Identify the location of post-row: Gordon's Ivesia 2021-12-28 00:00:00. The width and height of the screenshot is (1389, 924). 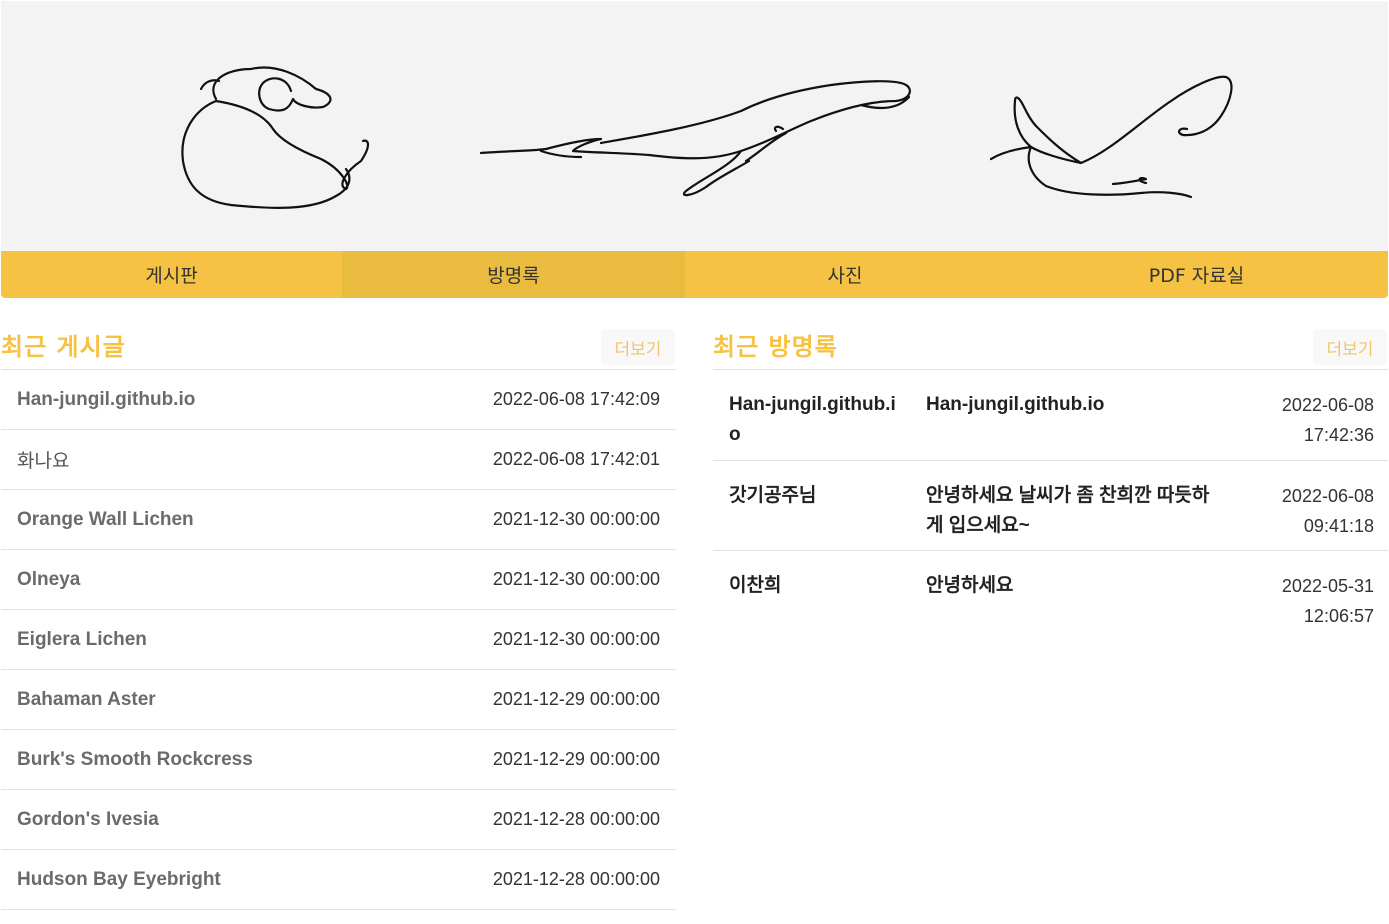
(338, 820).